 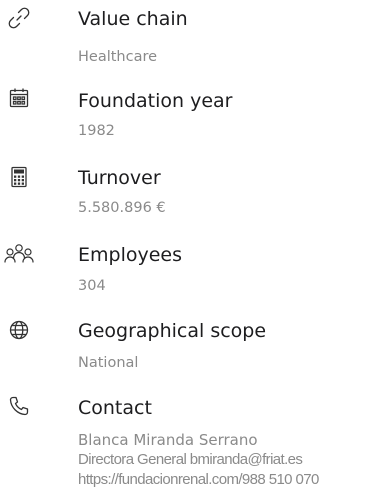 I want to click on info-label: Foundation year, so click(x=155, y=101).